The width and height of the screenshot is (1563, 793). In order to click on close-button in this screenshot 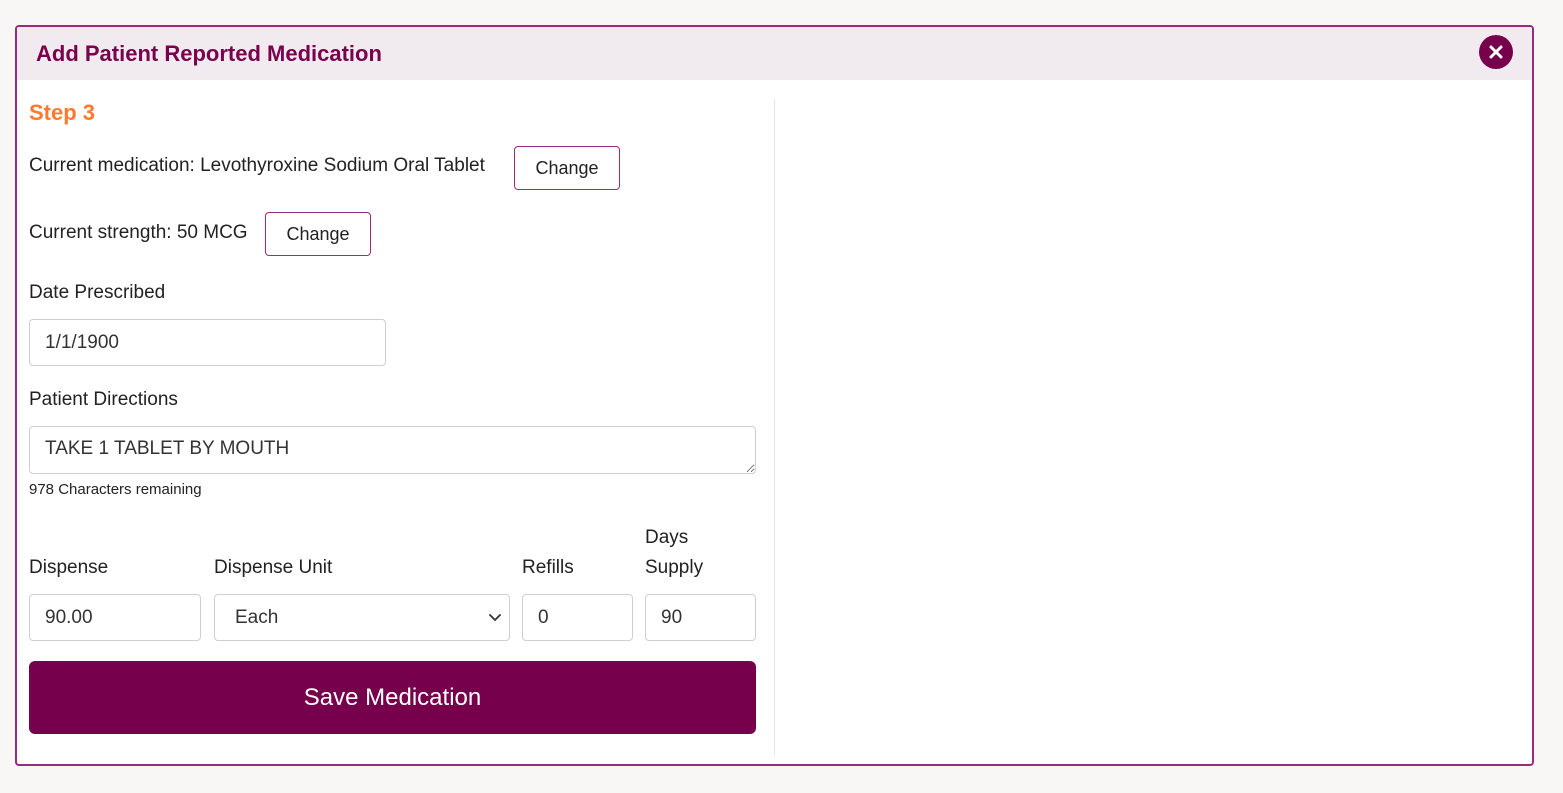, I will do `click(1496, 52)`.